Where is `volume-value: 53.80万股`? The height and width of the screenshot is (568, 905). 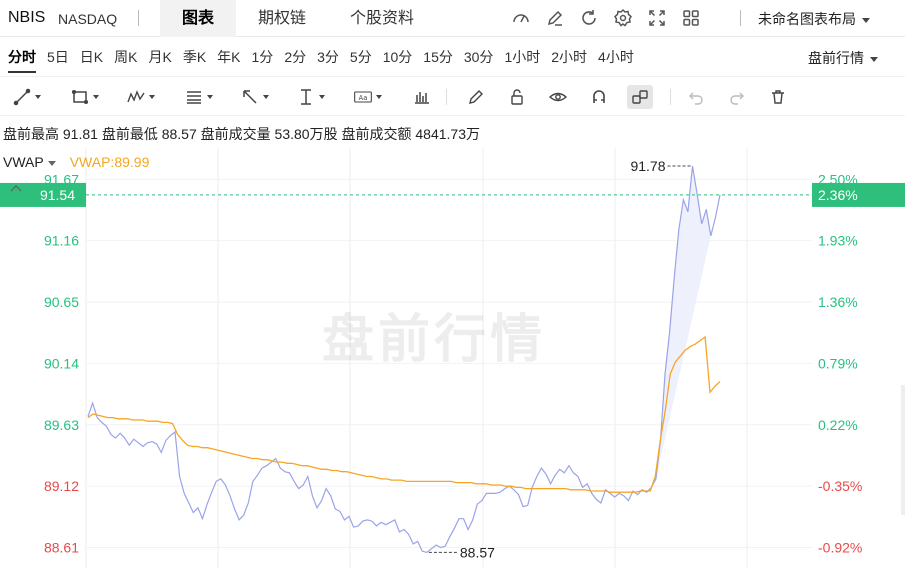 volume-value: 53.80万股 is located at coordinates (306, 134).